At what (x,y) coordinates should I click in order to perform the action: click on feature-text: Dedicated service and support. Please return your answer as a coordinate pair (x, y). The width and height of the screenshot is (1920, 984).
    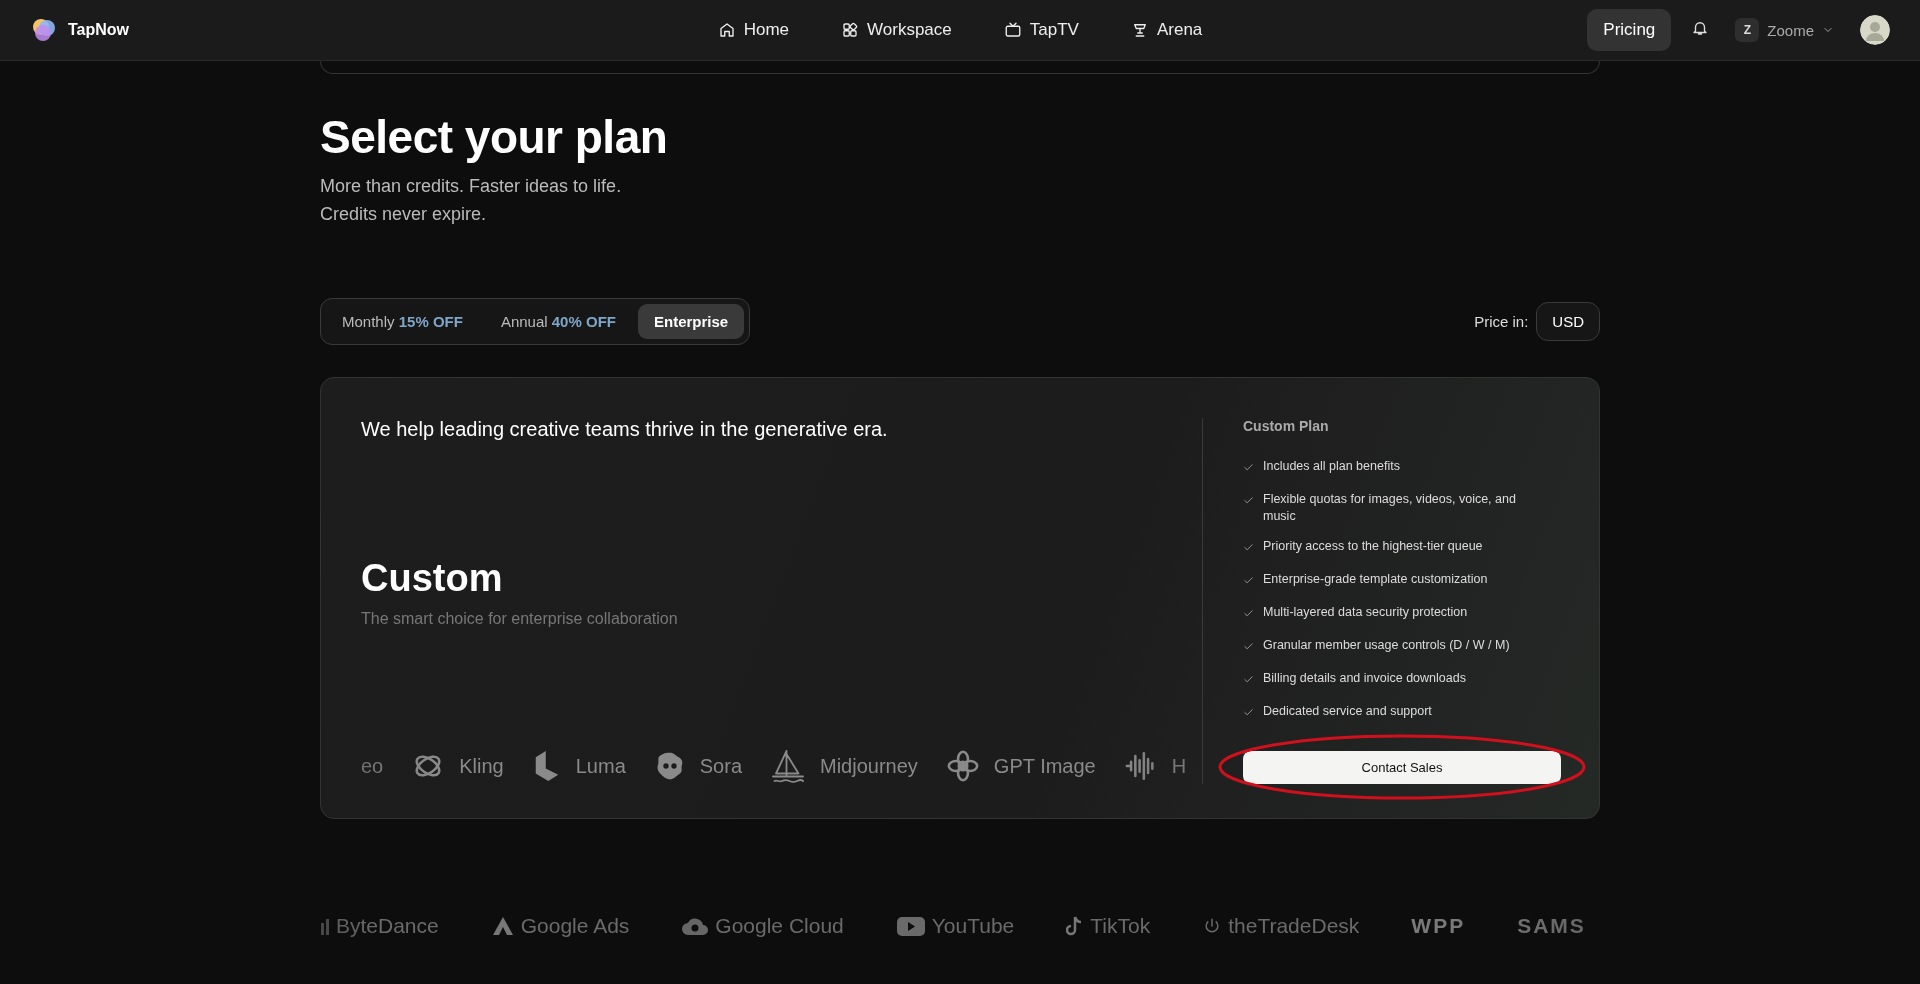
    Looking at the image, I should click on (1347, 711).